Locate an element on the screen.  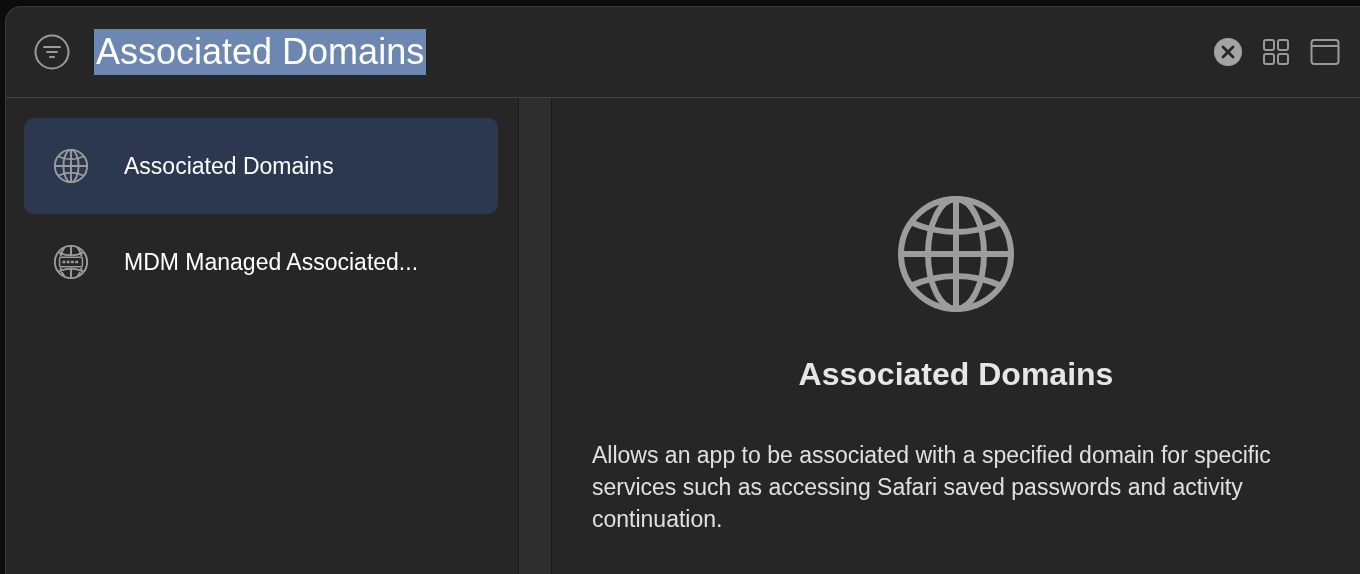
detail-title: Associated Domains is located at coordinates (956, 374).